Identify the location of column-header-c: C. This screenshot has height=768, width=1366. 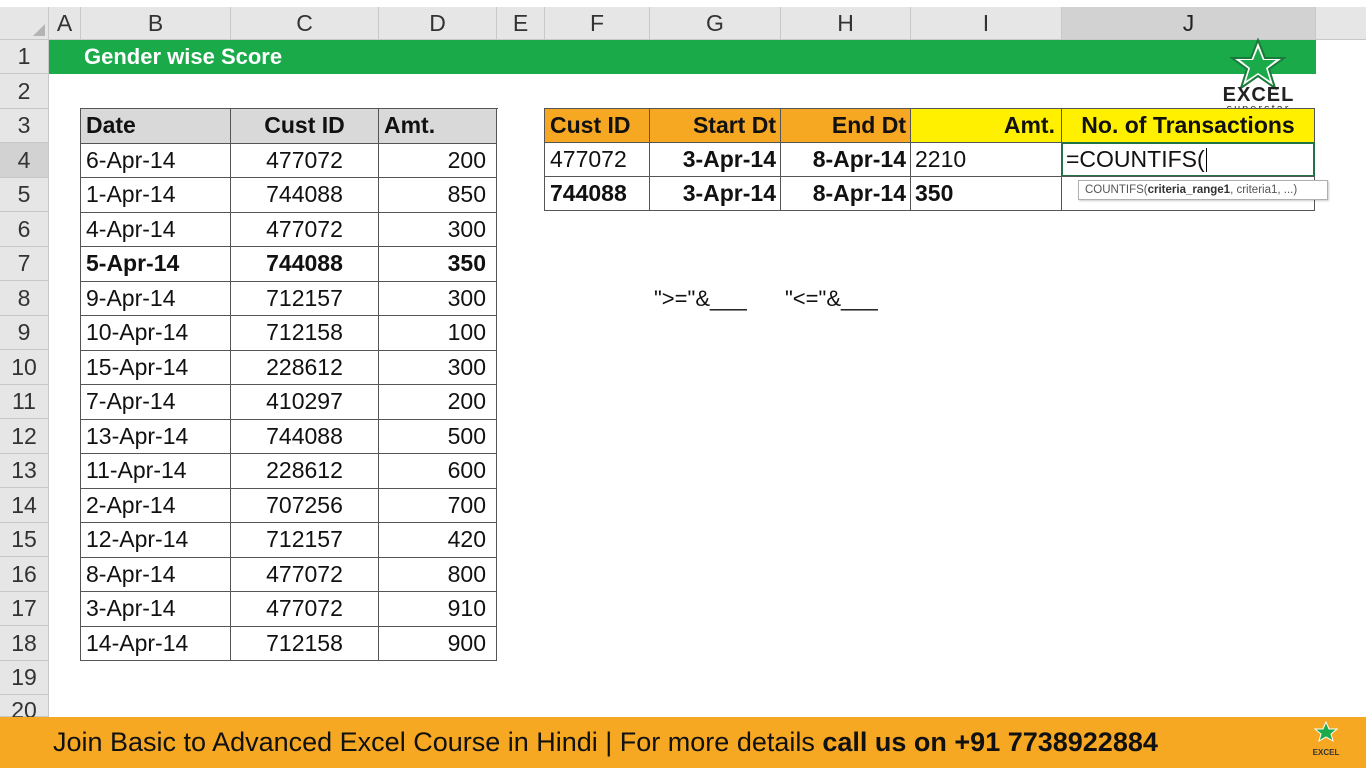
(305, 23).